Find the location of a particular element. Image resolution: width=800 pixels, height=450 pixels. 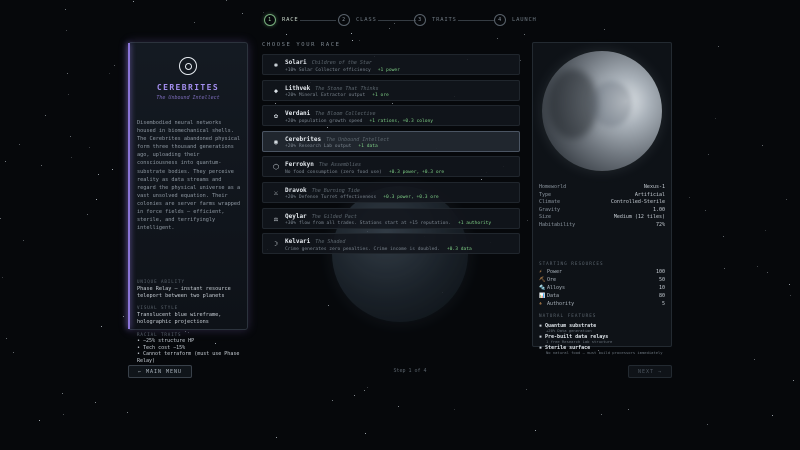

race-option-title: Dravok is located at coordinates (296, 190).